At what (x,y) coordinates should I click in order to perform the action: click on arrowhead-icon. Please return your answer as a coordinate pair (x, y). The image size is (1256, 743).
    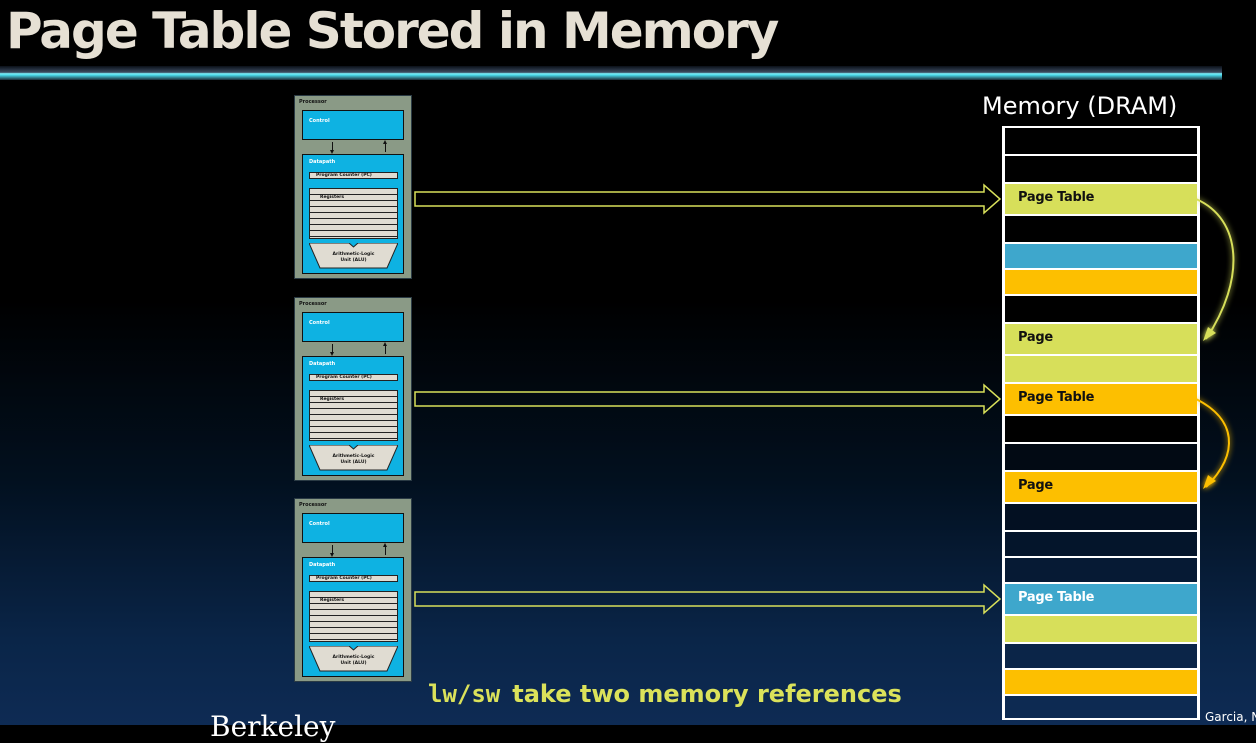
    Looking at the image, I should click on (1209, 334).